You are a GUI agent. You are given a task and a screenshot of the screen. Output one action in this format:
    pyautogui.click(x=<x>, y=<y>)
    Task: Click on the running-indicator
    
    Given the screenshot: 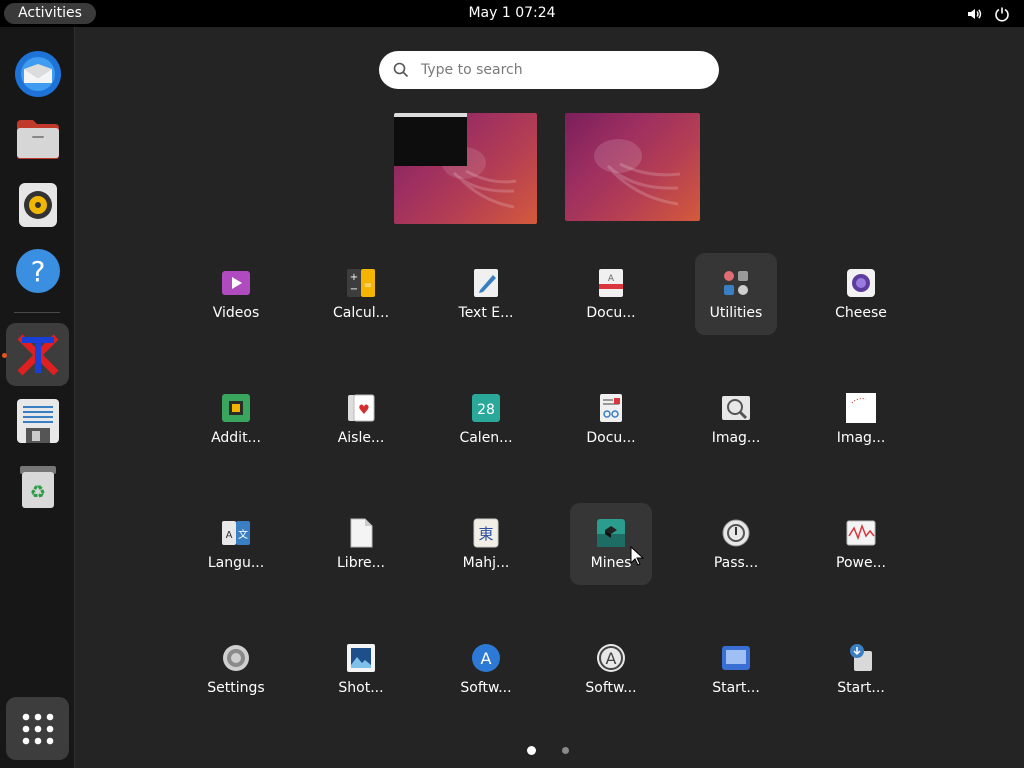 What is the action you would take?
    pyautogui.click(x=4, y=355)
    